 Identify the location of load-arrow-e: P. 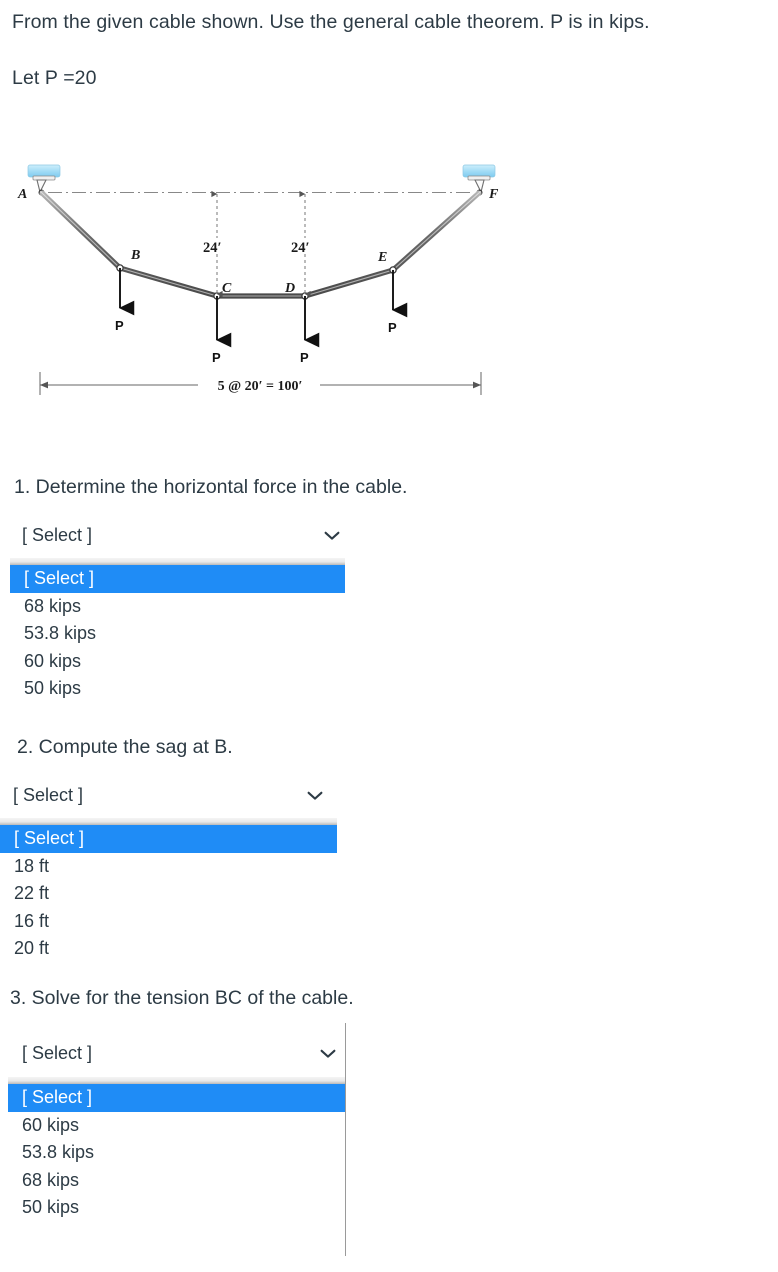
(398, 302).